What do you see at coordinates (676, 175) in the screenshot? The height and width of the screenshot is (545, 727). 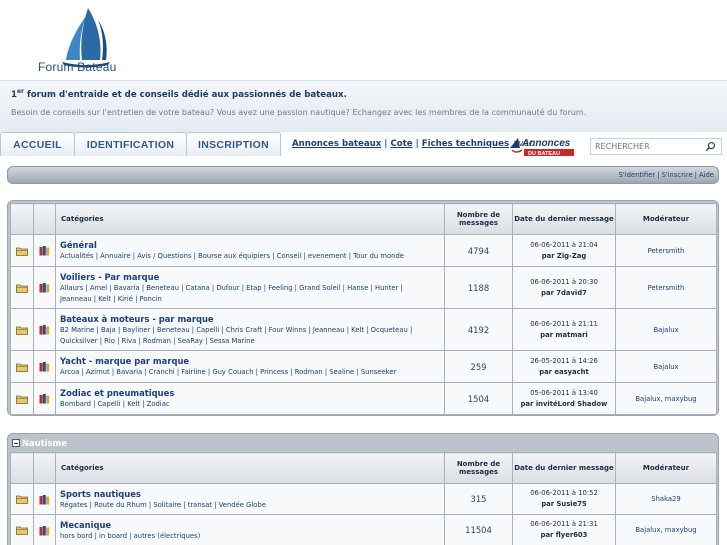 I see `register-link: S'inscrire` at bounding box center [676, 175].